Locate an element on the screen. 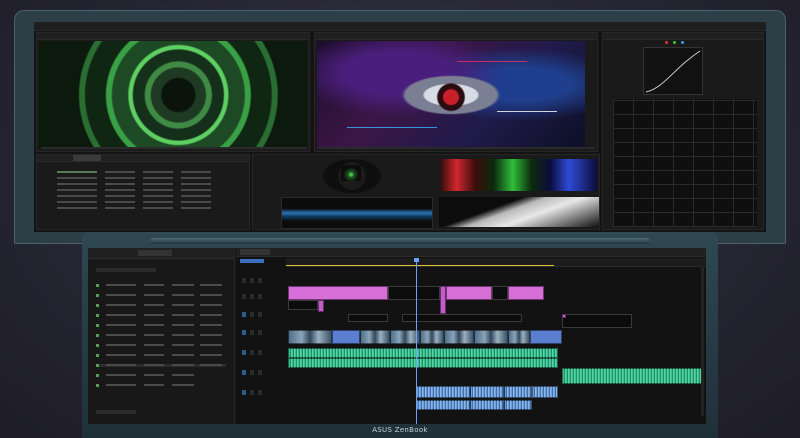  track-header-a2 is located at coordinates (260, 353).